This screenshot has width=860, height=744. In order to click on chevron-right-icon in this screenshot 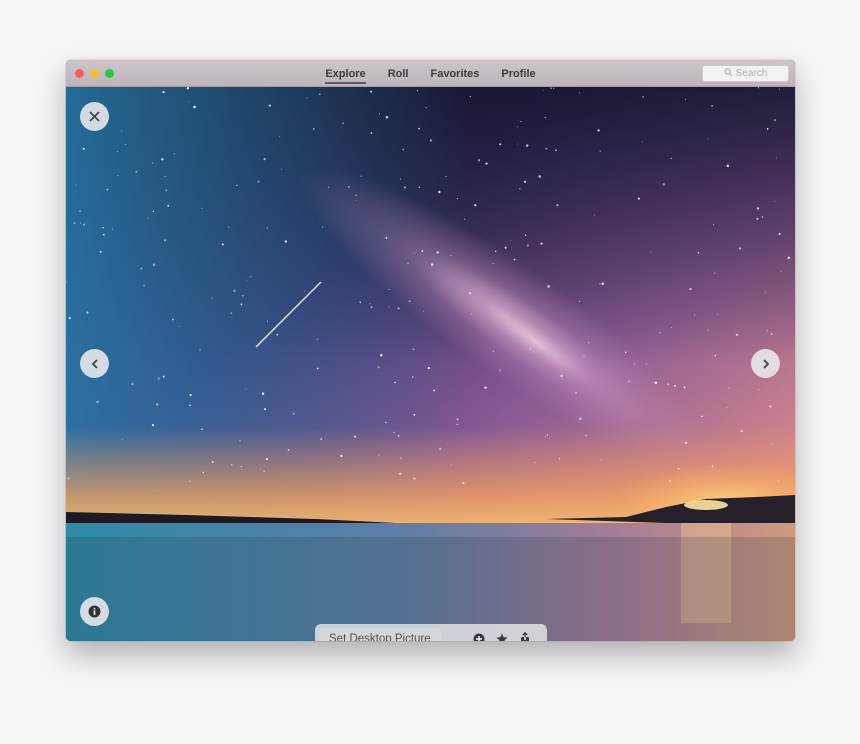, I will do `click(765, 363)`.